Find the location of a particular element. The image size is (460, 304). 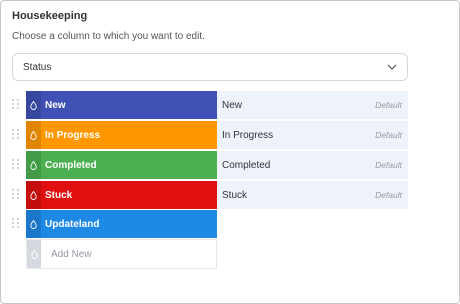

column-select: Status is located at coordinates (210, 67).